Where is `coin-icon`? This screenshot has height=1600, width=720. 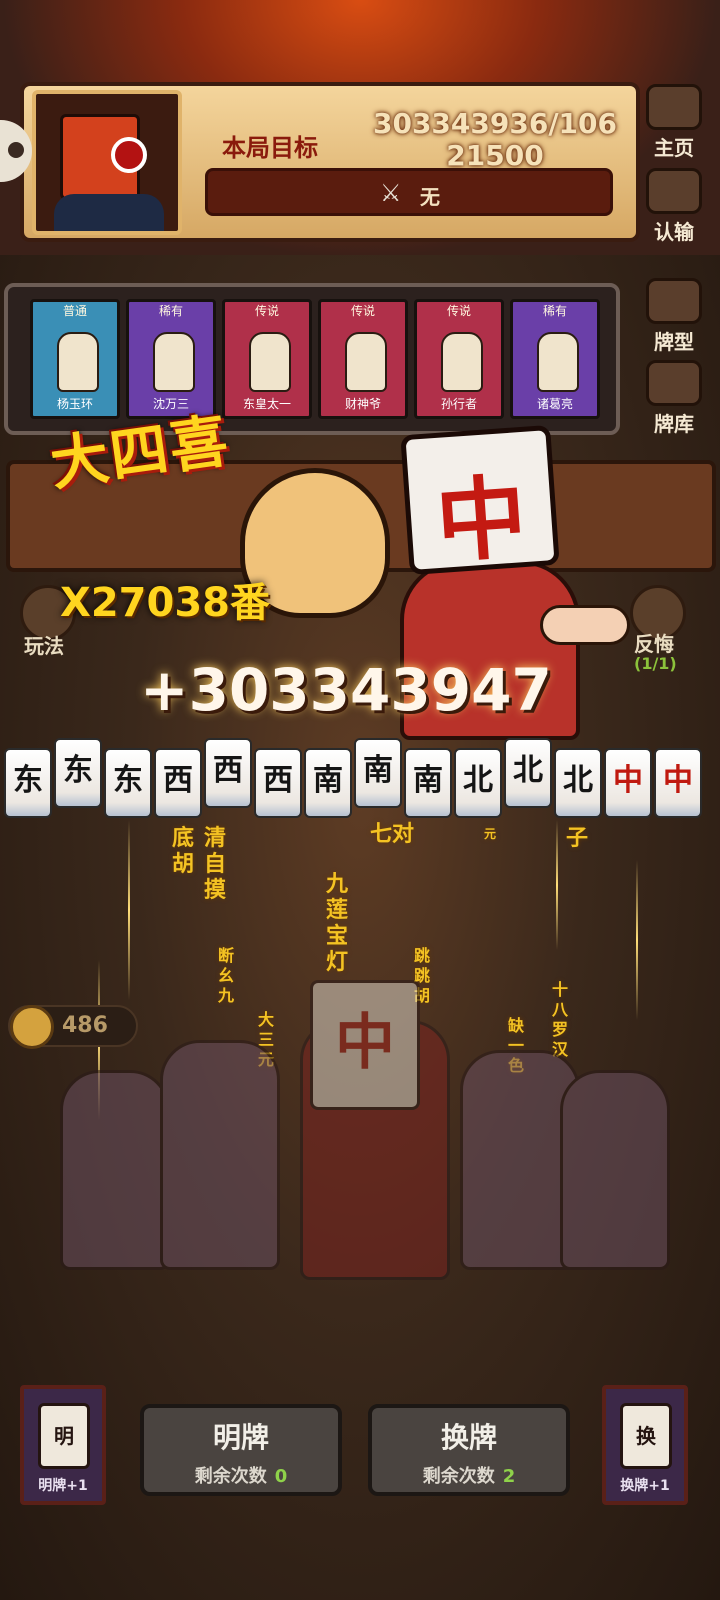
coin-icon is located at coordinates (32, 1027).